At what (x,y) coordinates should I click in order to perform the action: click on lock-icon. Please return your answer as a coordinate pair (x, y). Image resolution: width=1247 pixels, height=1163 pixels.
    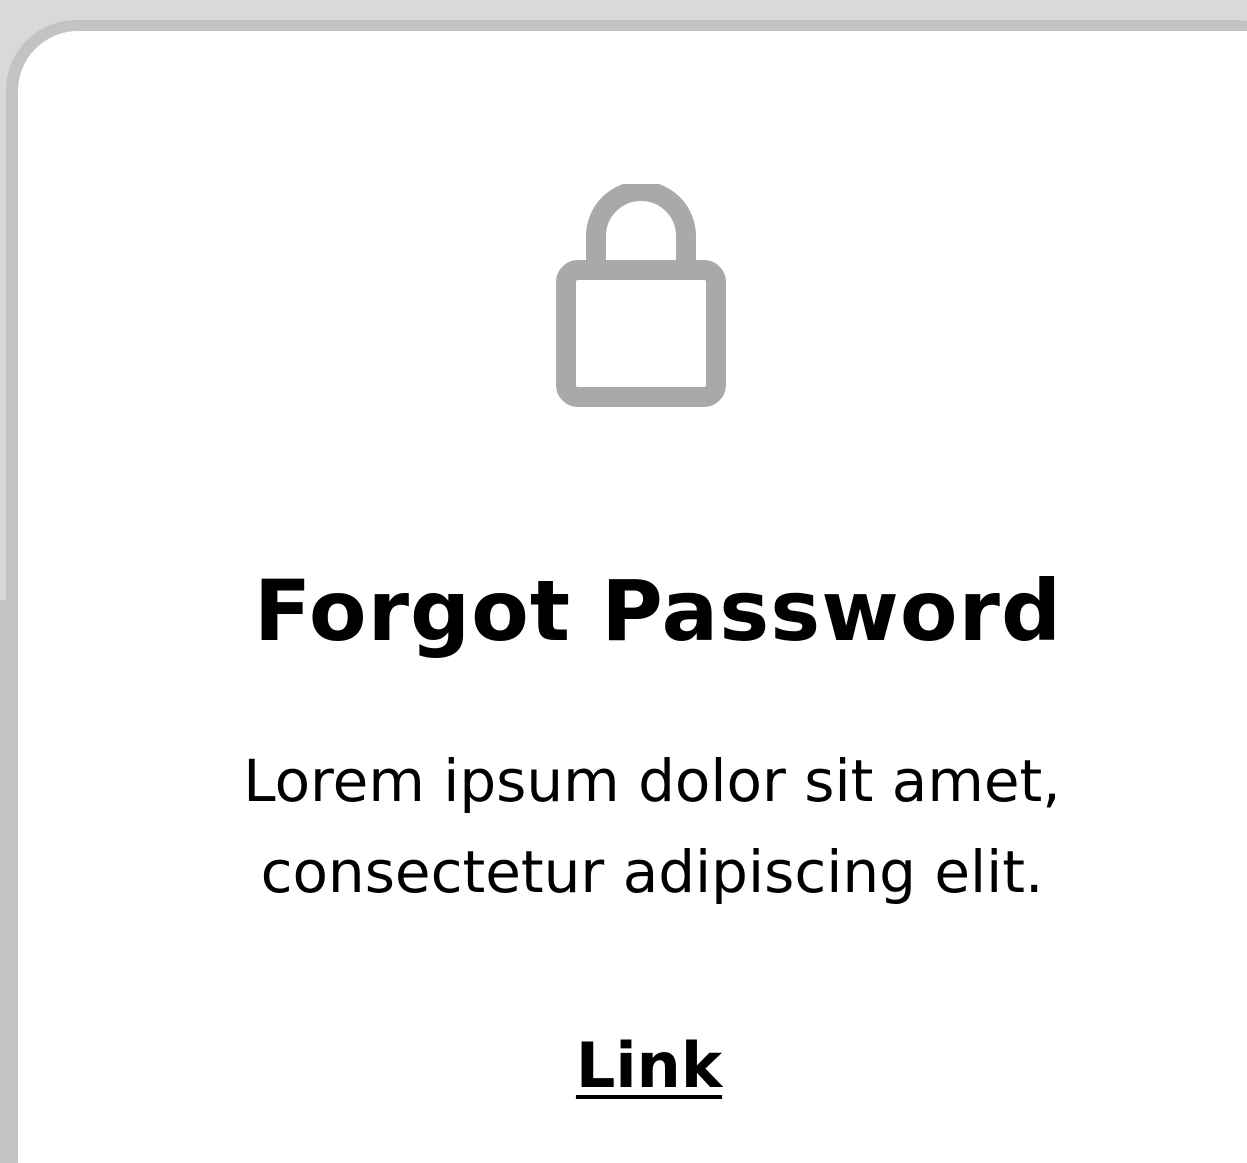
    Looking at the image, I should click on (641, 295).